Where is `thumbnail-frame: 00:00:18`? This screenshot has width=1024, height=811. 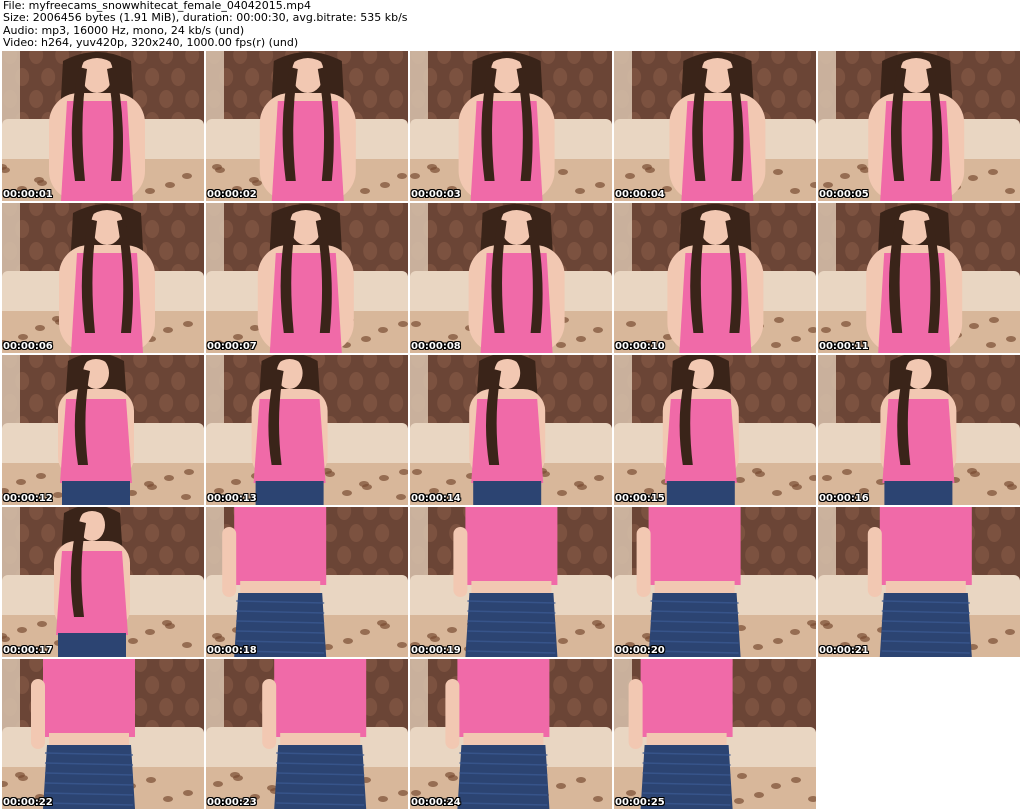 thumbnail-frame: 00:00:18 is located at coordinates (307, 582).